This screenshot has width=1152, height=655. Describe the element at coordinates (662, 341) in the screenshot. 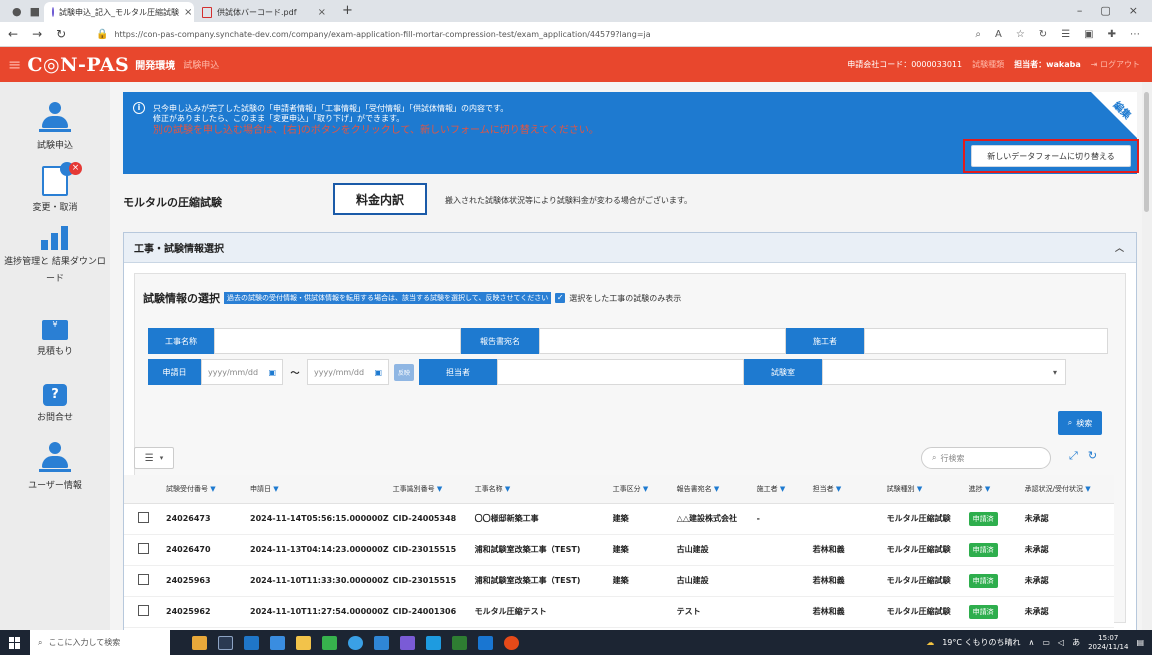

I see `report-to-input` at that location.